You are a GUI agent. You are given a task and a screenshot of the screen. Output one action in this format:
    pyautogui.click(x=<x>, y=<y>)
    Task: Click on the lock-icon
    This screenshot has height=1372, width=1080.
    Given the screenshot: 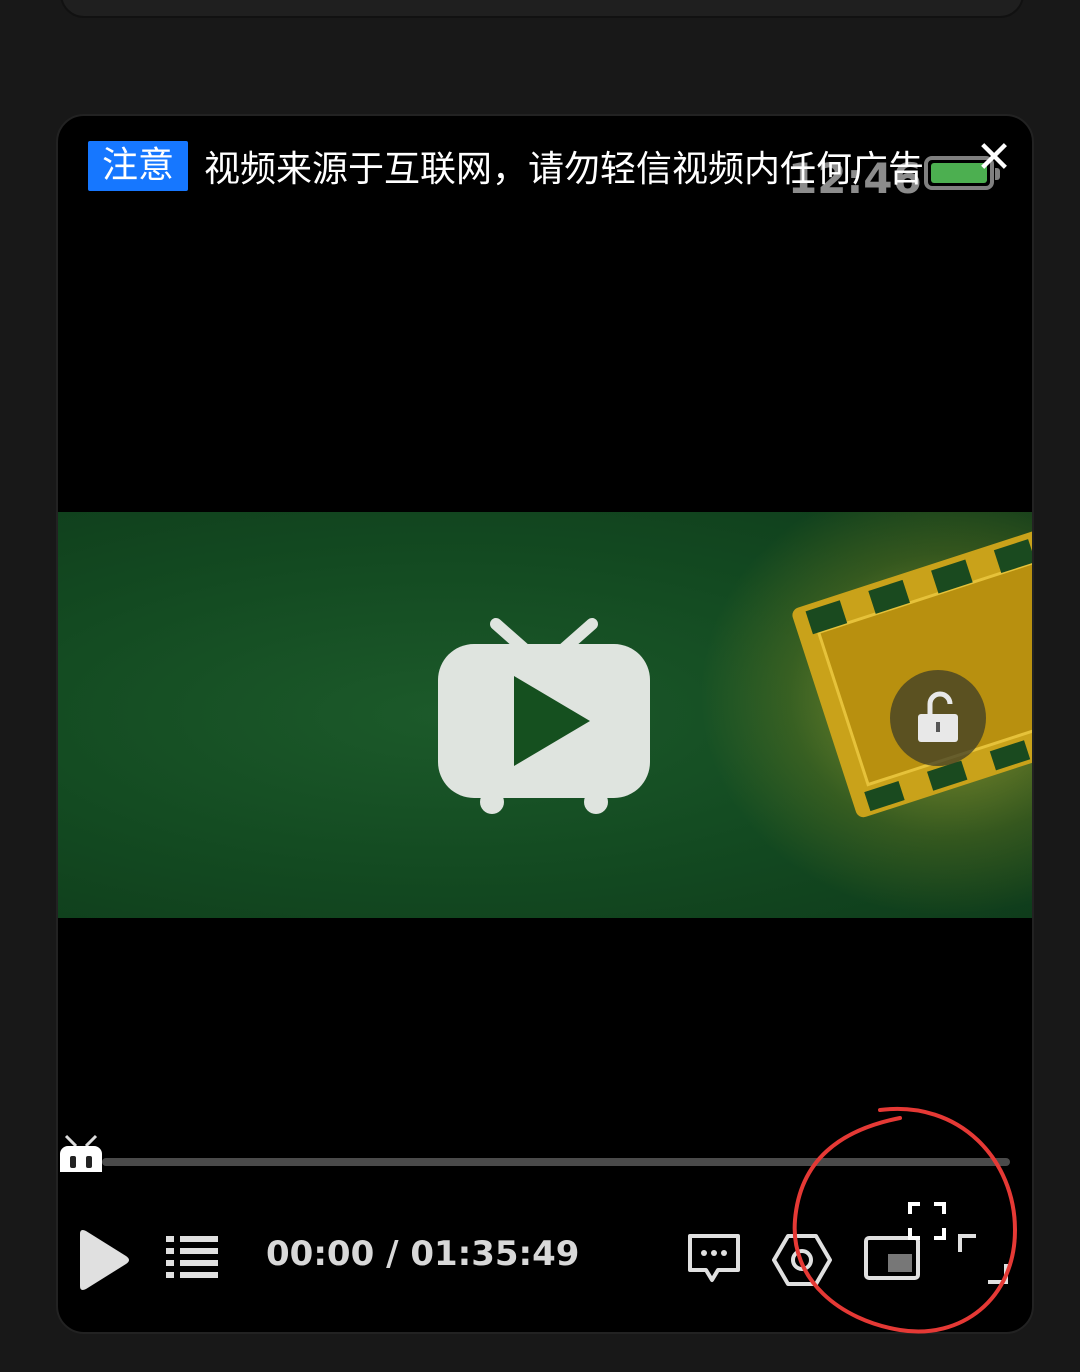 What is the action you would take?
    pyautogui.click(x=938, y=716)
    